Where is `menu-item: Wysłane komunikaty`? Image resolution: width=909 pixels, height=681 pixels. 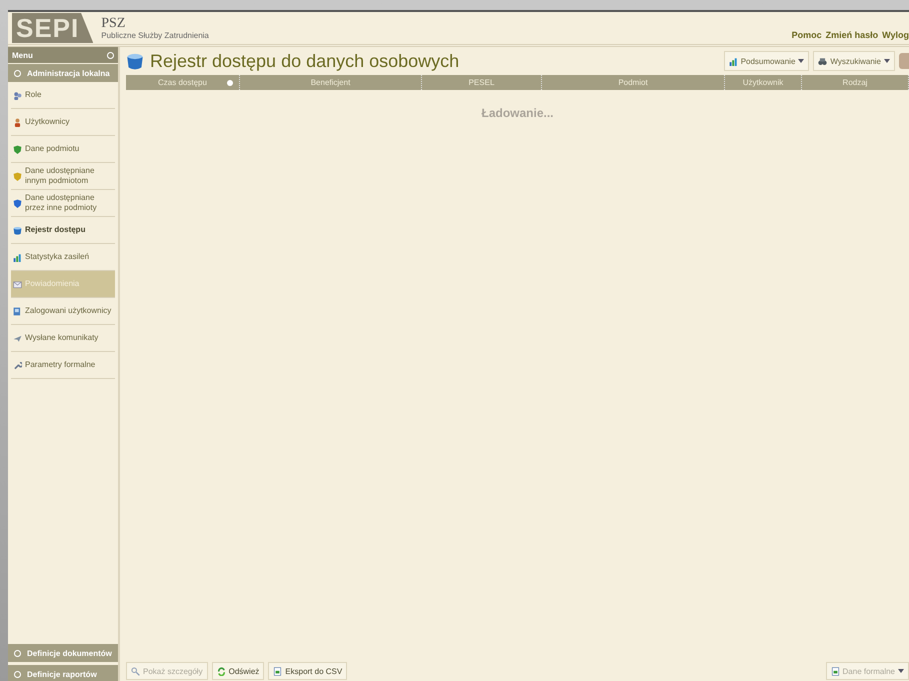
menu-item: Wysłane komunikaty is located at coordinates (63, 338).